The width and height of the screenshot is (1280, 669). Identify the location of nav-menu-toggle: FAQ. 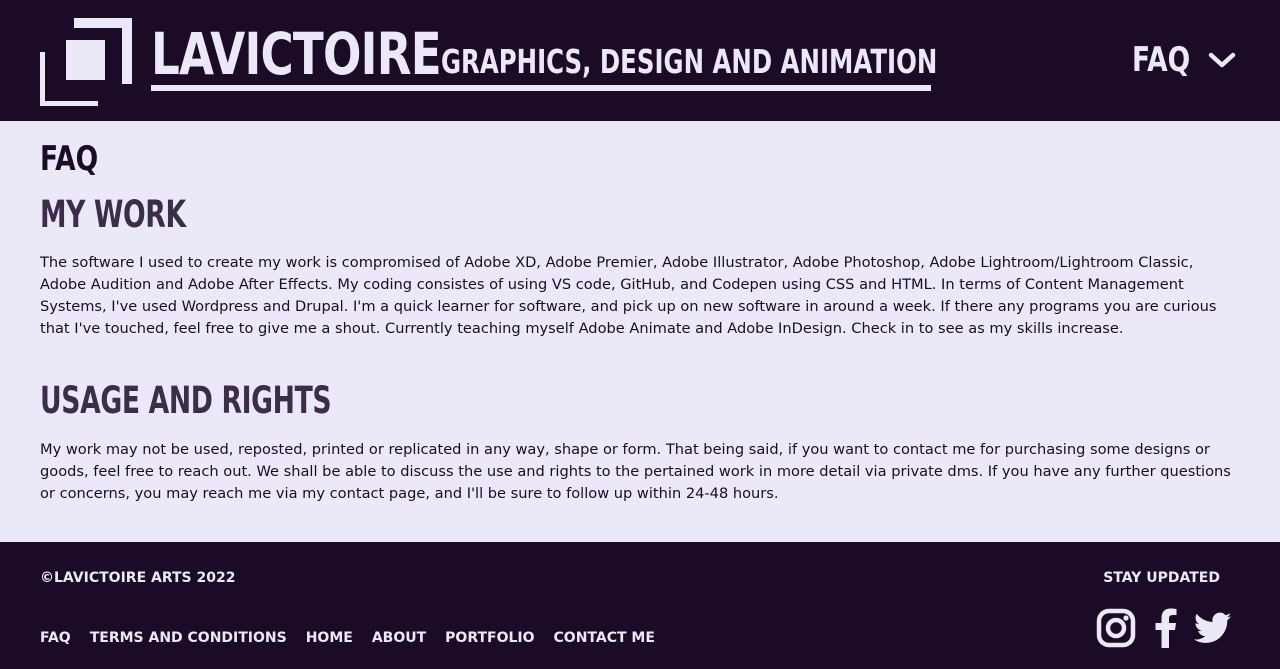
(1184, 60).